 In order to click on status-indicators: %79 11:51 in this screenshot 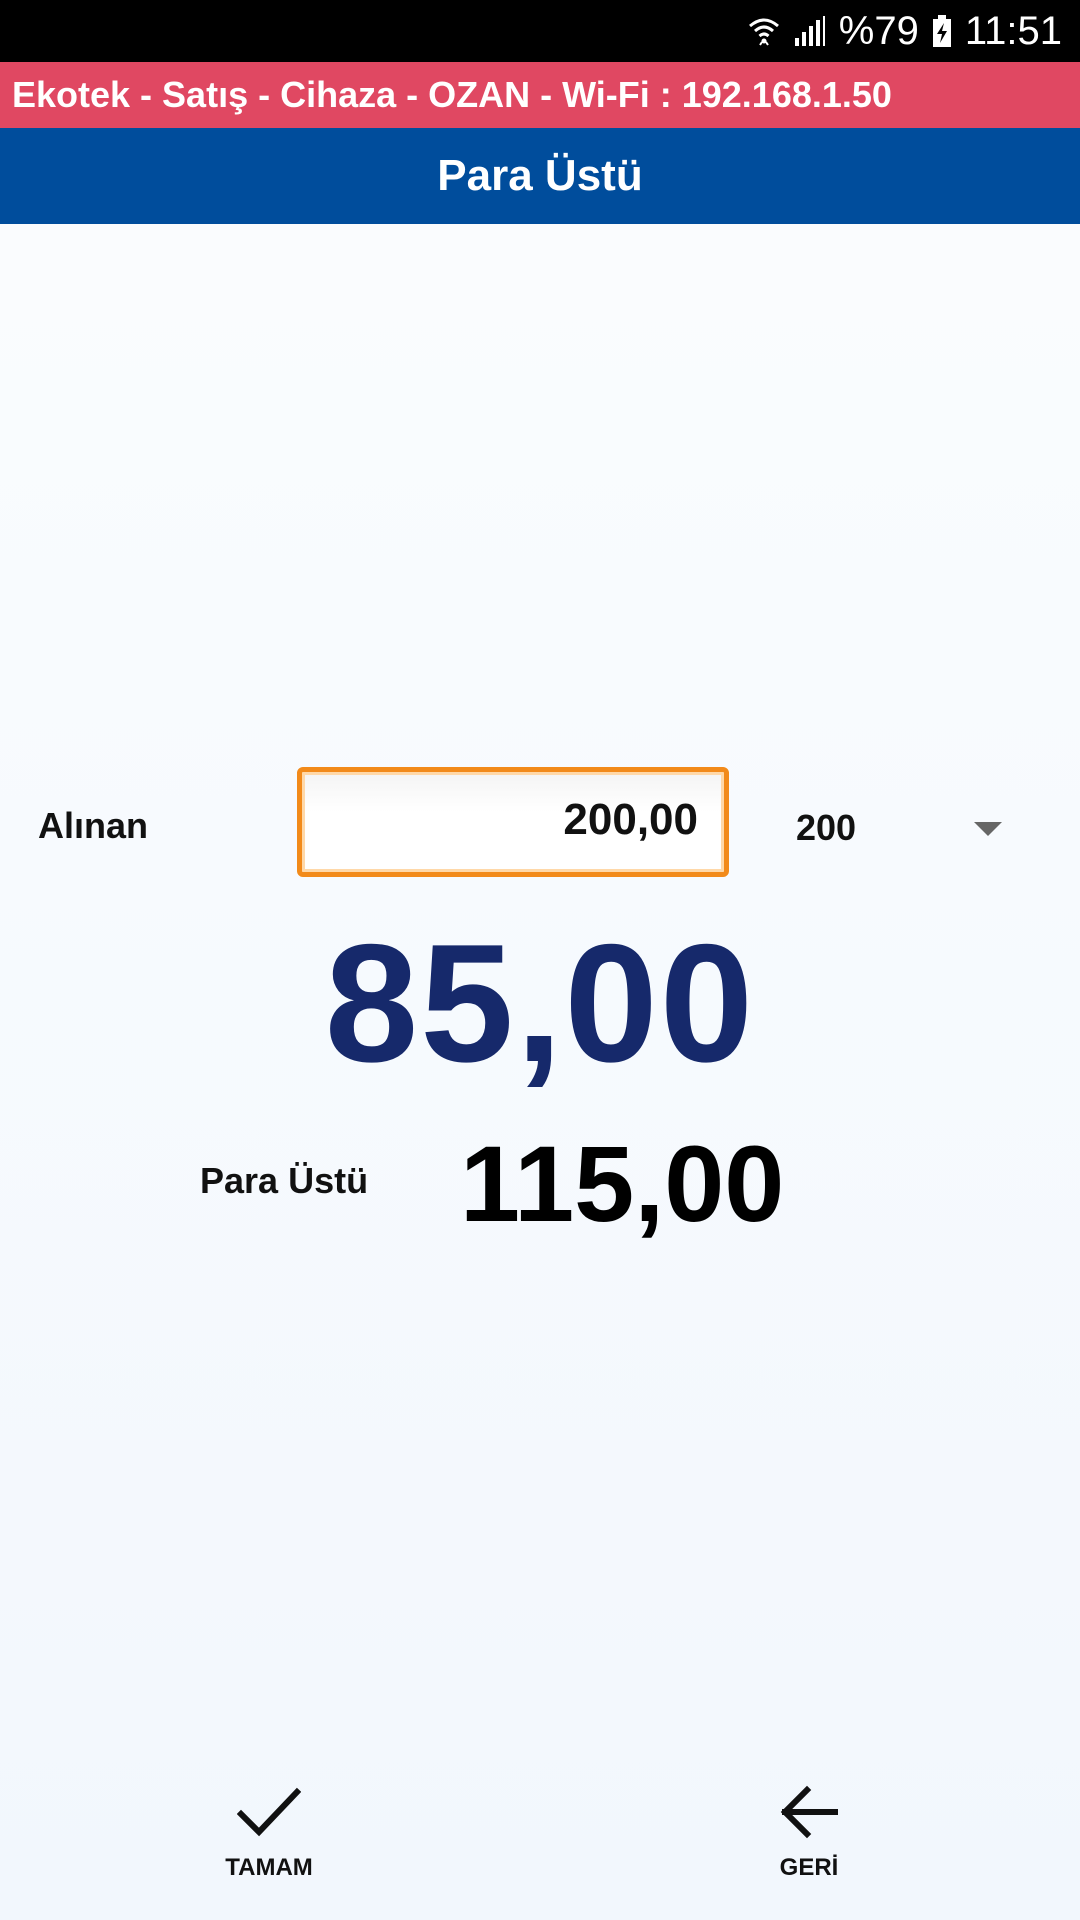, I will do `click(904, 31)`.